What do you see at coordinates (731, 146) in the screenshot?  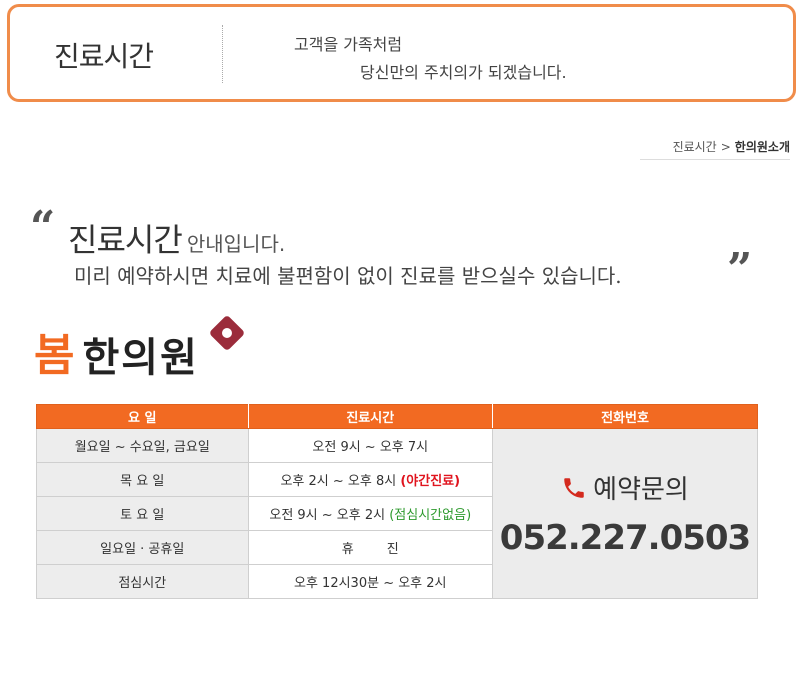 I see `breadcrumb: 진료시간 > 한의원소개` at bounding box center [731, 146].